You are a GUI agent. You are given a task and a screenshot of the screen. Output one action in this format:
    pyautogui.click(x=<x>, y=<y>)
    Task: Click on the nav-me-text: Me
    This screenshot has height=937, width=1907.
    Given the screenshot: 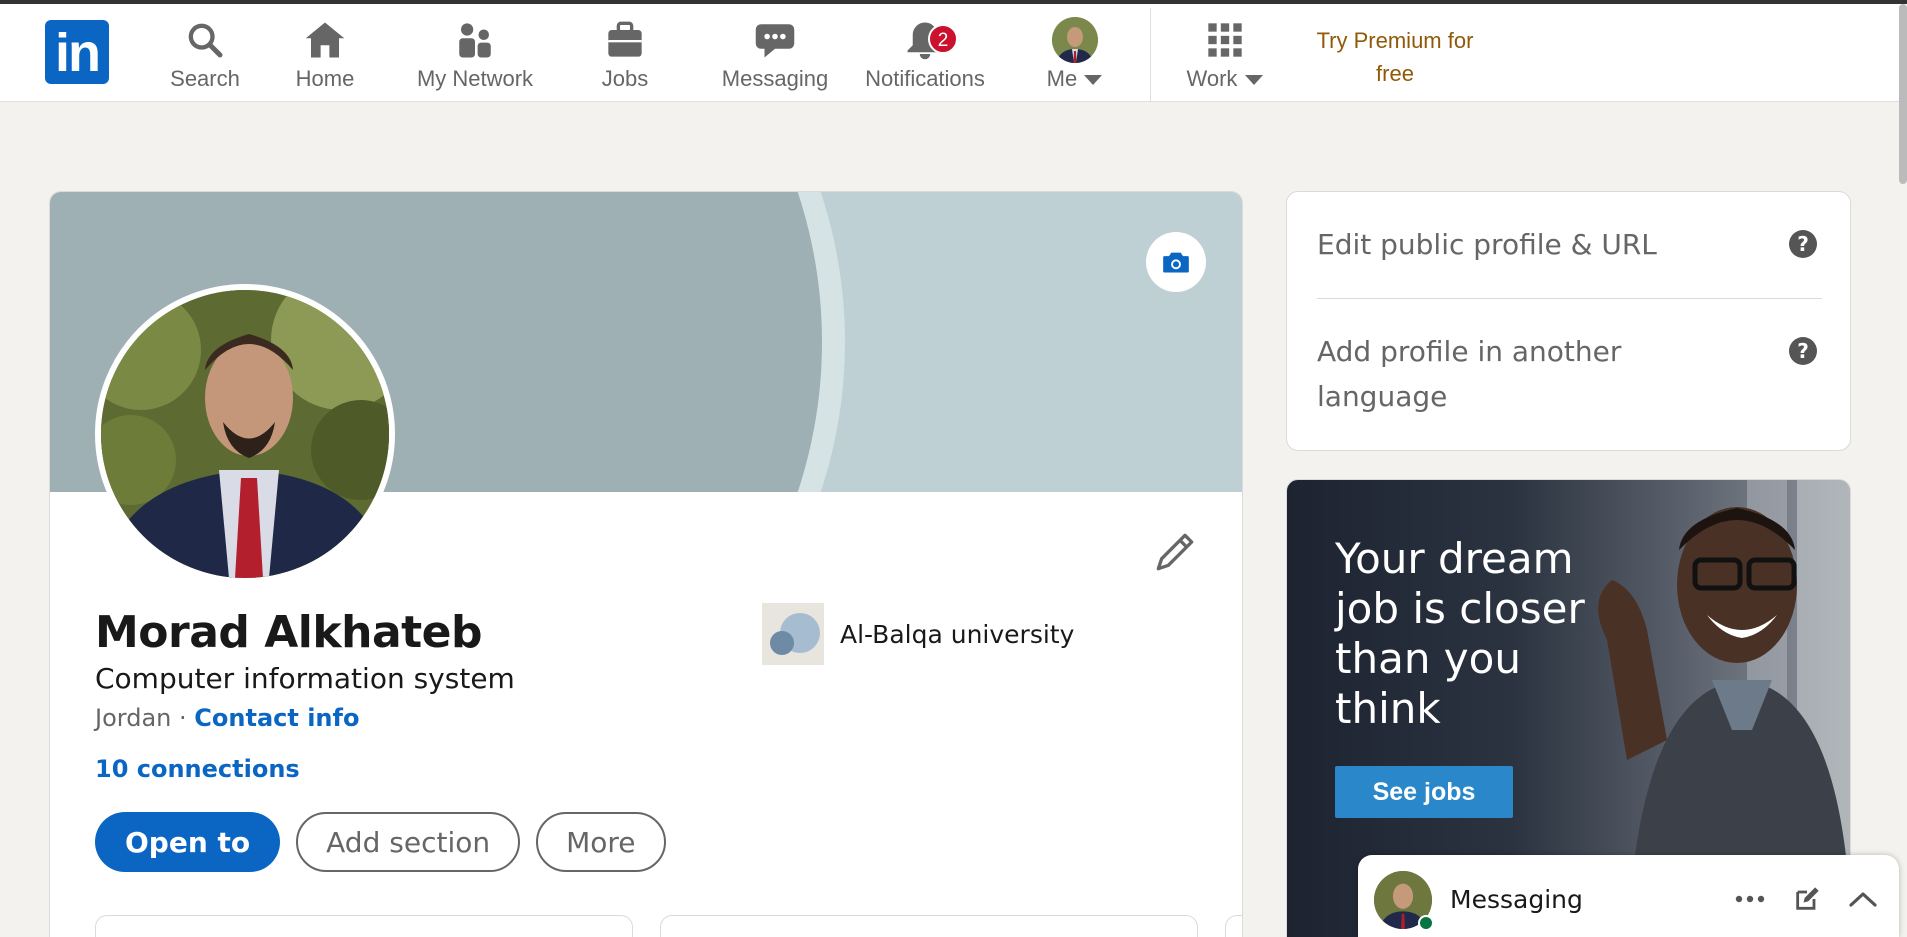 What is the action you would take?
    pyautogui.click(x=1062, y=78)
    